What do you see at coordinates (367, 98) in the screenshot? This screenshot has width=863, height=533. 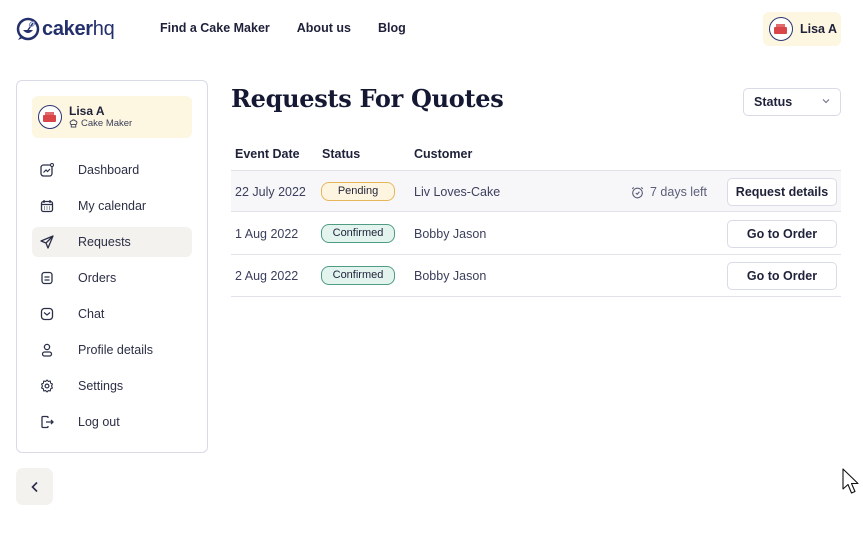 I see `page-title: Requests For Quotes` at bounding box center [367, 98].